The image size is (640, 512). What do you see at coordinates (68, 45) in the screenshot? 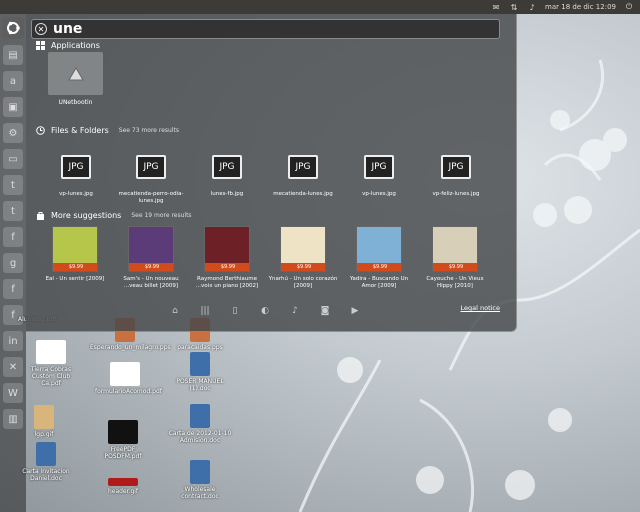
I see `applications-header: Applications` at bounding box center [68, 45].